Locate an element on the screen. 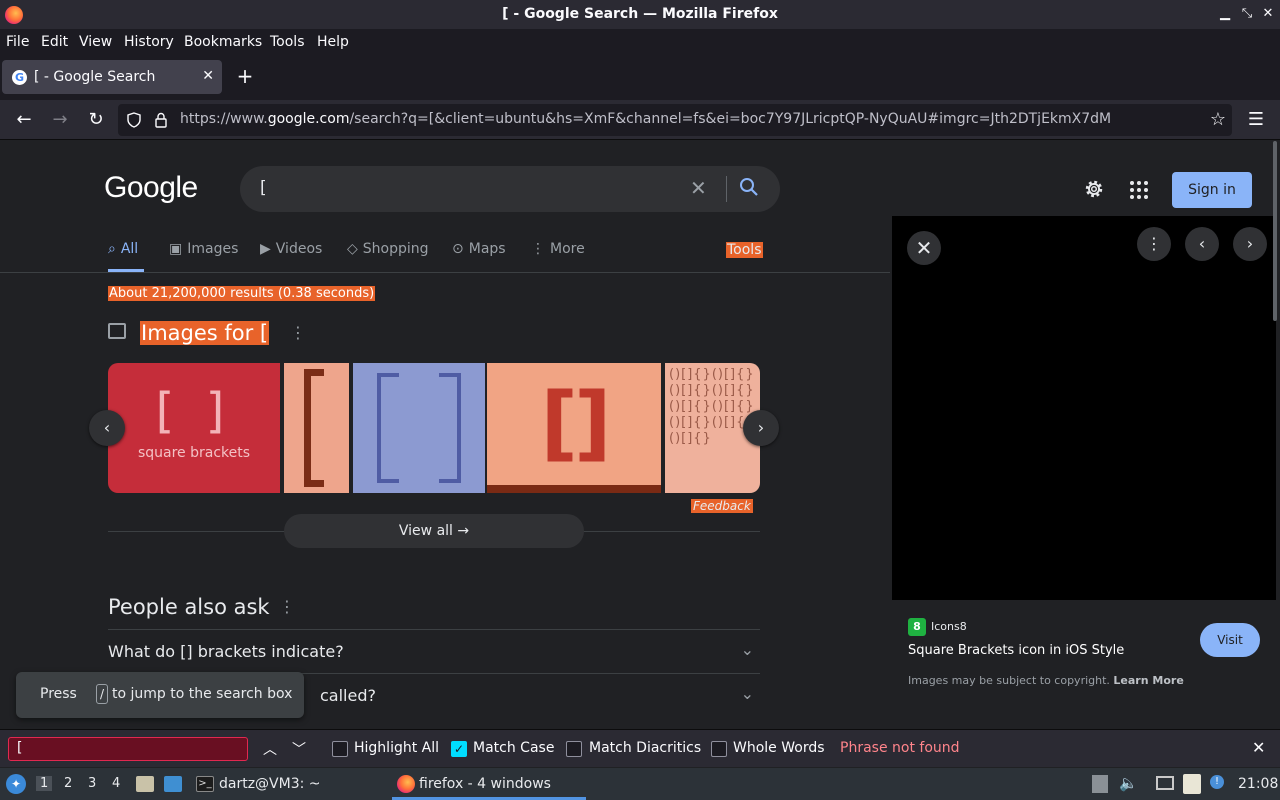  tray-notification-icon is located at coordinates (1100, 784).